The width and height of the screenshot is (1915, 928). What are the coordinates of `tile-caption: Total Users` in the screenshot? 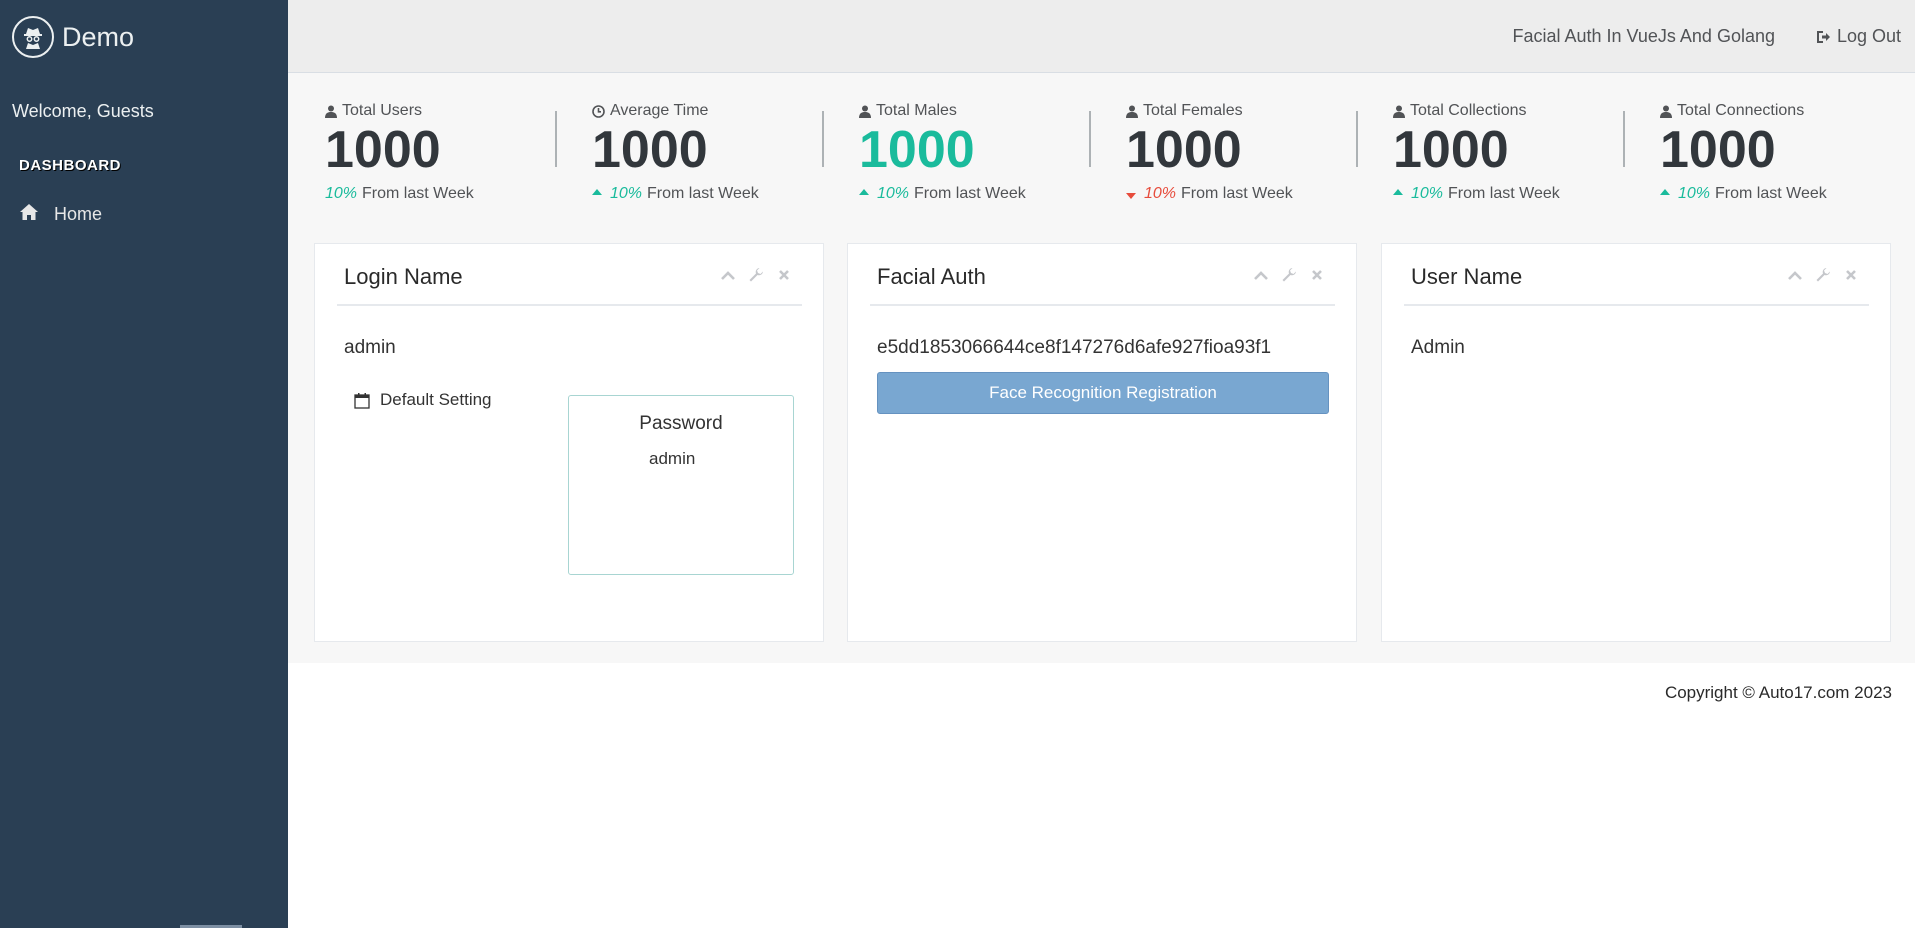 It's located at (373, 111).